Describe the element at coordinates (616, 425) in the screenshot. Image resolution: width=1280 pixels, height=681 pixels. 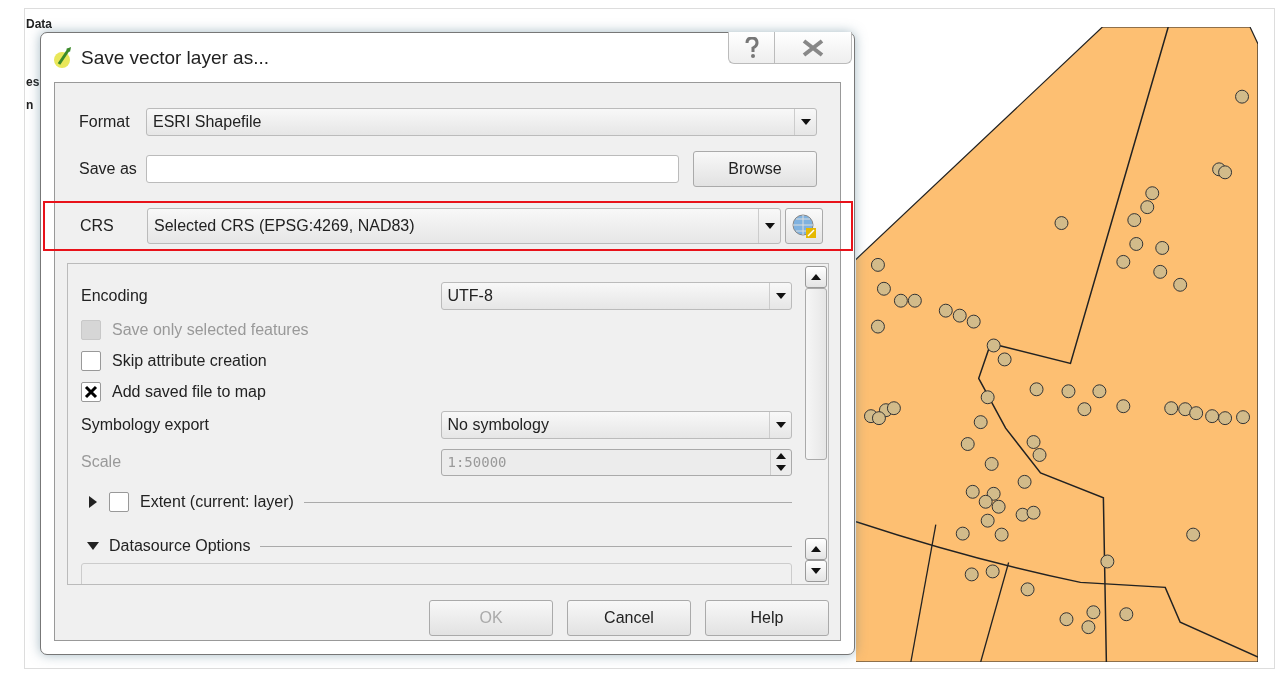
I see `option-select: No symbology` at that location.